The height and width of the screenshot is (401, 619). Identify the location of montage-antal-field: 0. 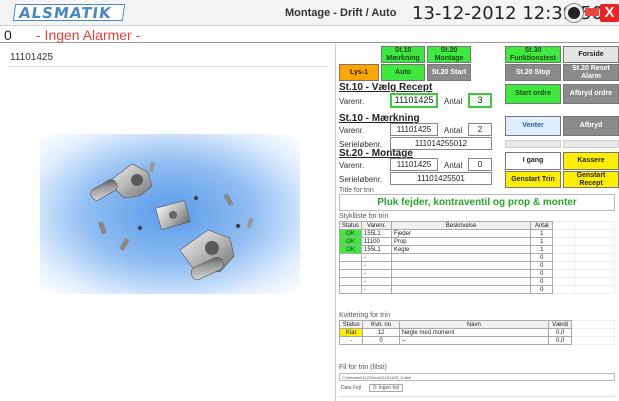
(480, 164).